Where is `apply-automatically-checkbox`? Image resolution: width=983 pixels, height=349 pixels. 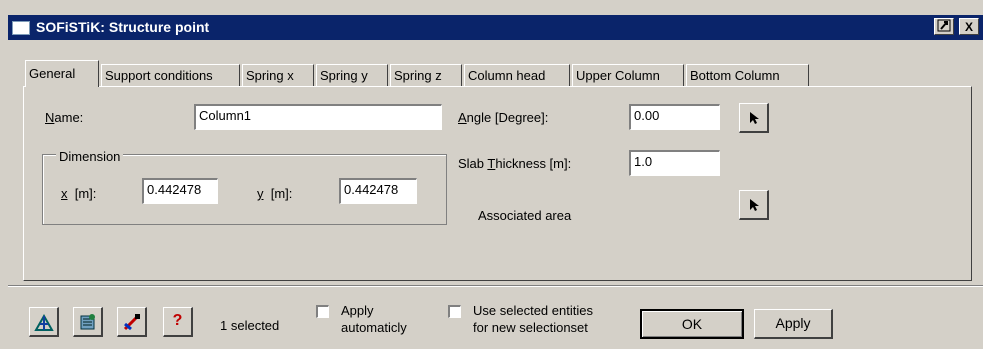 apply-automatically-checkbox is located at coordinates (322, 311).